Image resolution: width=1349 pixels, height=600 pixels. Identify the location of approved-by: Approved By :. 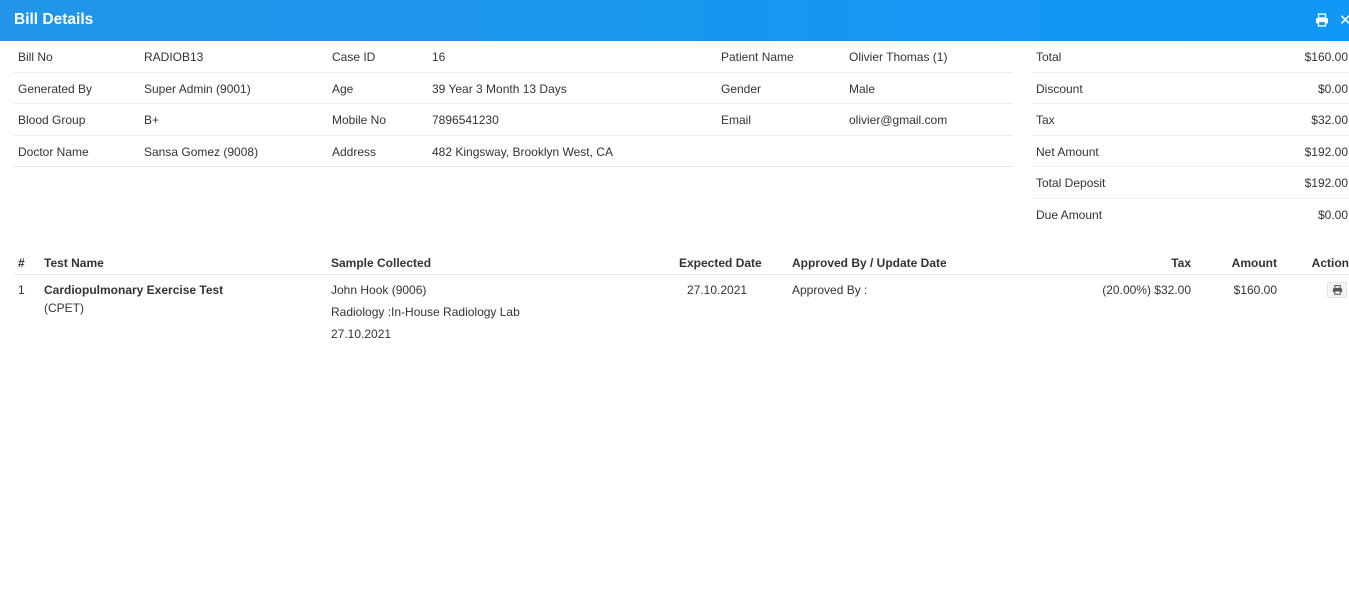
(830, 290).